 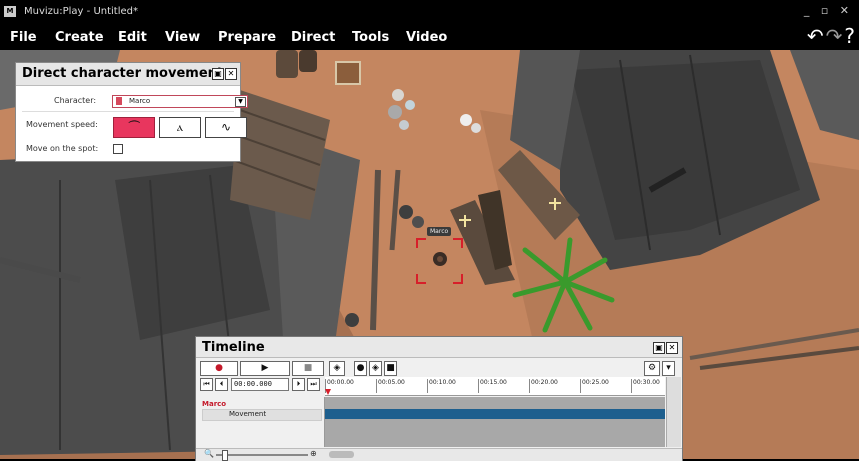 What do you see at coordinates (348, 73) in the screenshot?
I see `crate` at bounding box center [348, 73].